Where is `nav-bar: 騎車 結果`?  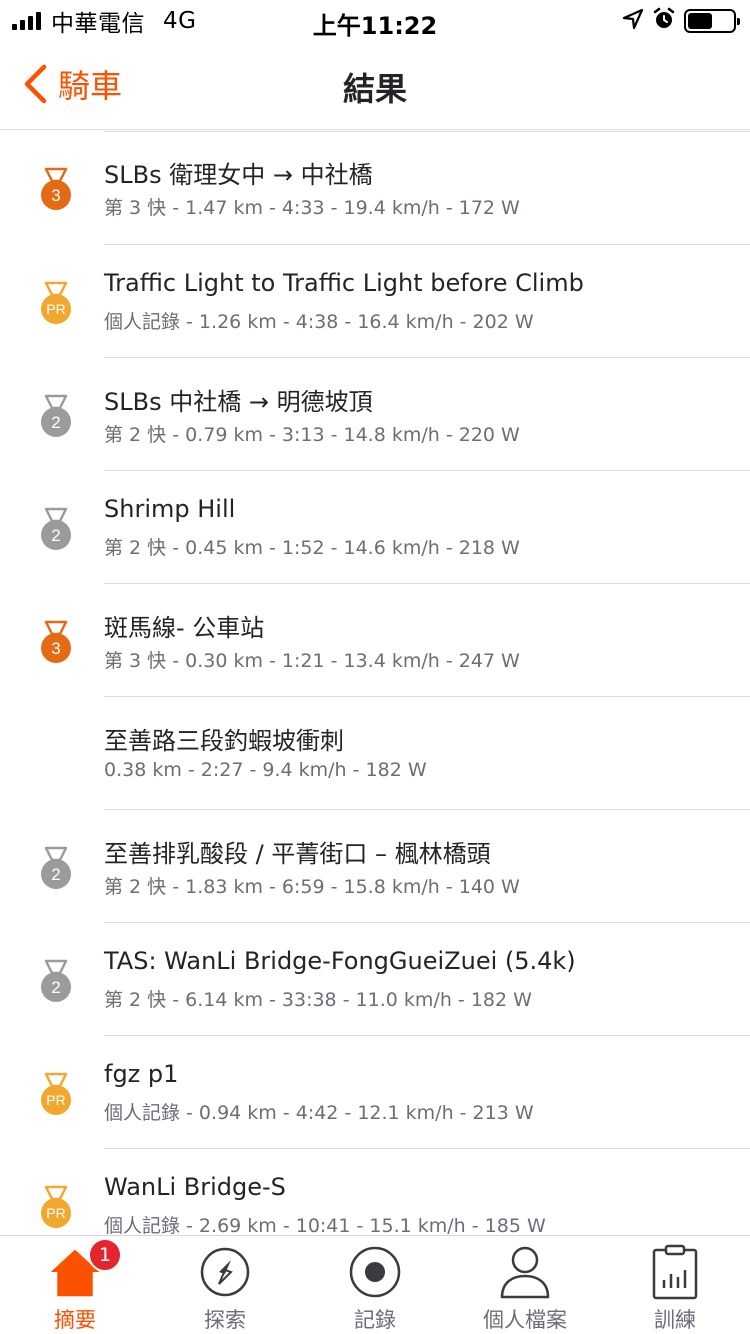
nav-bar: 騎車 結果 is located at coordinates (375, 86).